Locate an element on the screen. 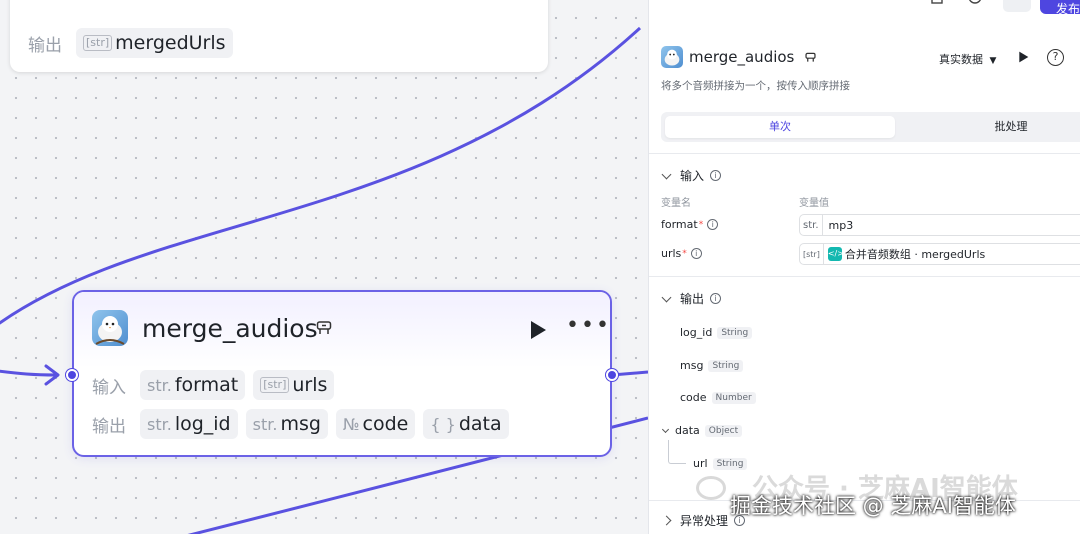 The image size is (1080, 534). output-item: code Number is located at coordinates (718, 397).